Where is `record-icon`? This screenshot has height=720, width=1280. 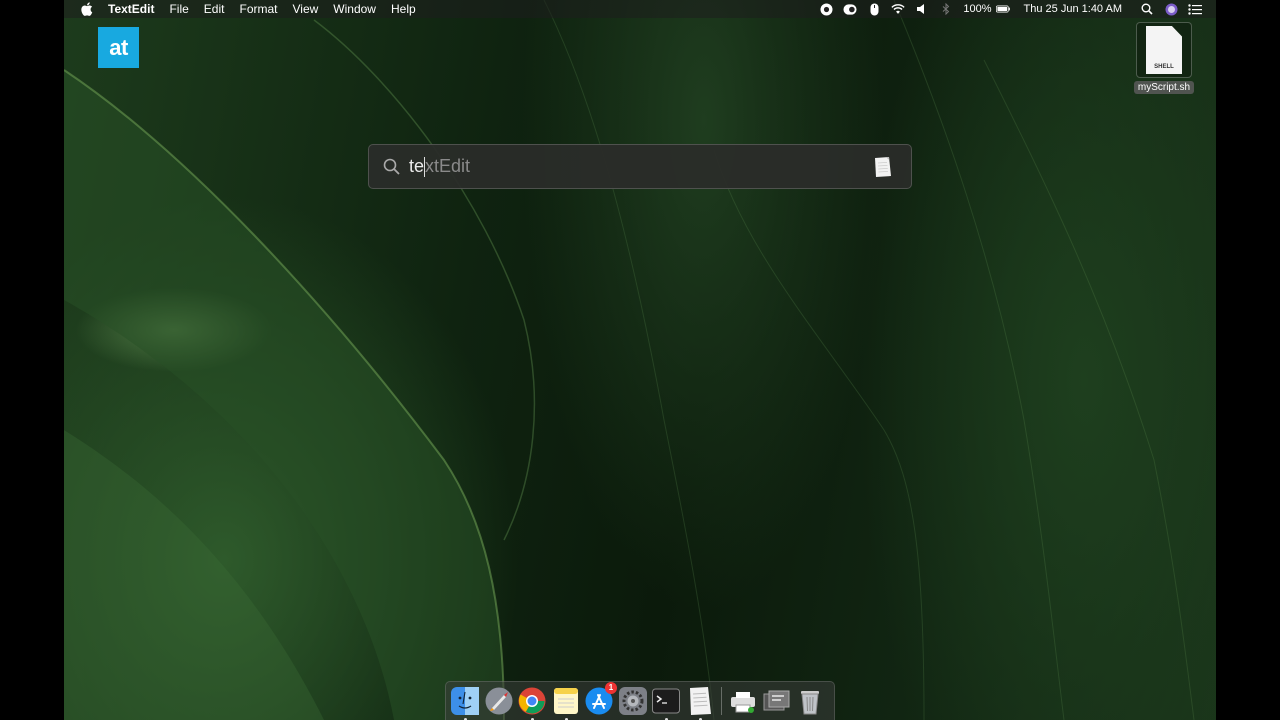 record-icon is located at coordinates (826, 9).